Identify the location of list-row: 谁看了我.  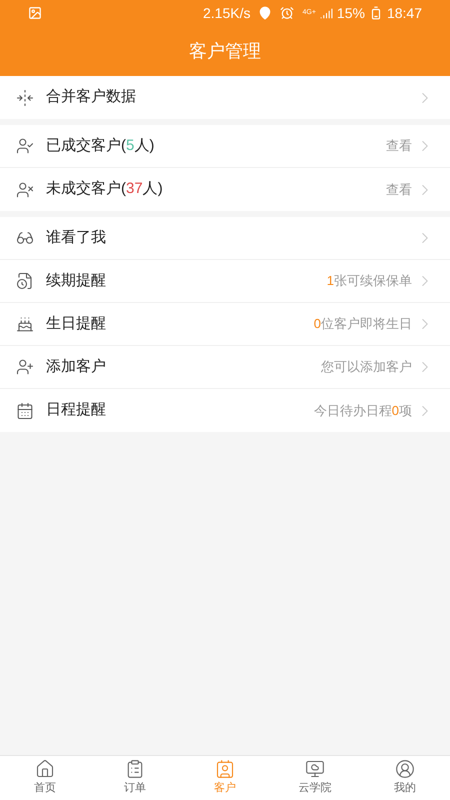
(225, 238).